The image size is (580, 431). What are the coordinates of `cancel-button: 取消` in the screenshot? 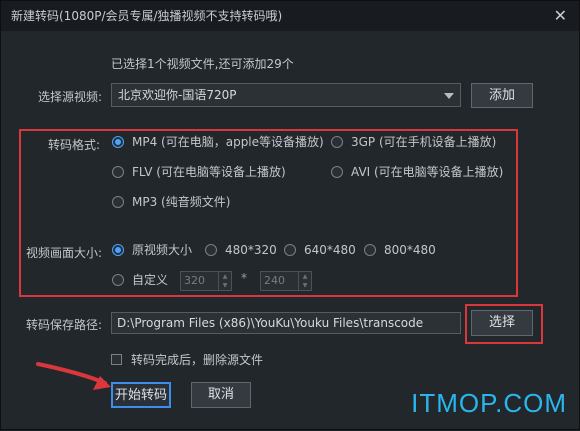 It's located at (221, 395).